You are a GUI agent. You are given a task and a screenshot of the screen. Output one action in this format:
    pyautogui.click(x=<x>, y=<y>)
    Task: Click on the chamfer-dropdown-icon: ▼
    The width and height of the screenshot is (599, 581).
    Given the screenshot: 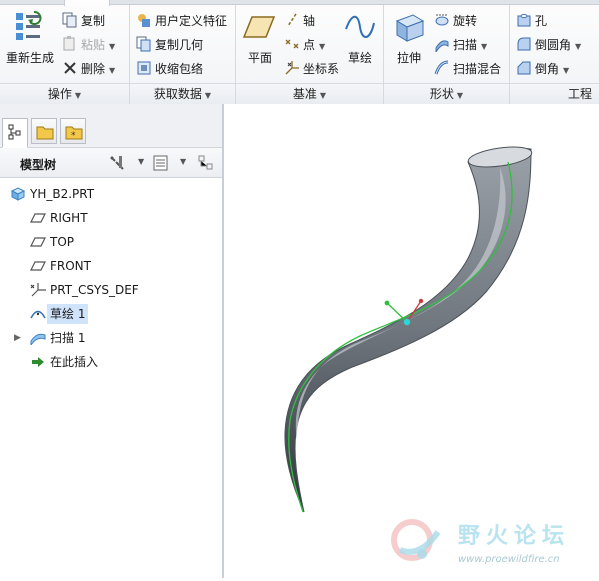 What is the action you would take?
    pyautogui.click(x=566, y=70)
    